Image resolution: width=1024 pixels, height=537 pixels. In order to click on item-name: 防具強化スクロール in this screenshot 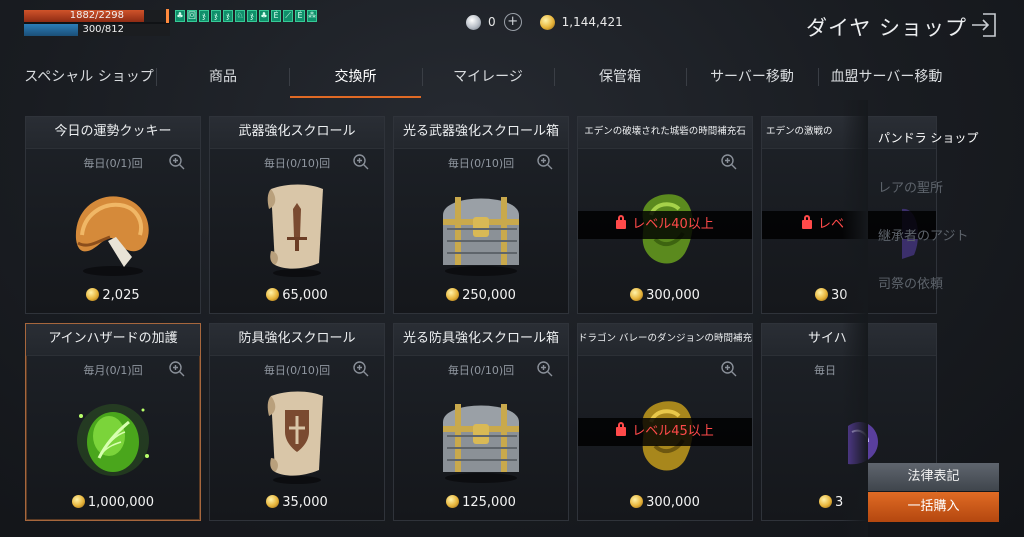, I will do `click(297, 340)`.